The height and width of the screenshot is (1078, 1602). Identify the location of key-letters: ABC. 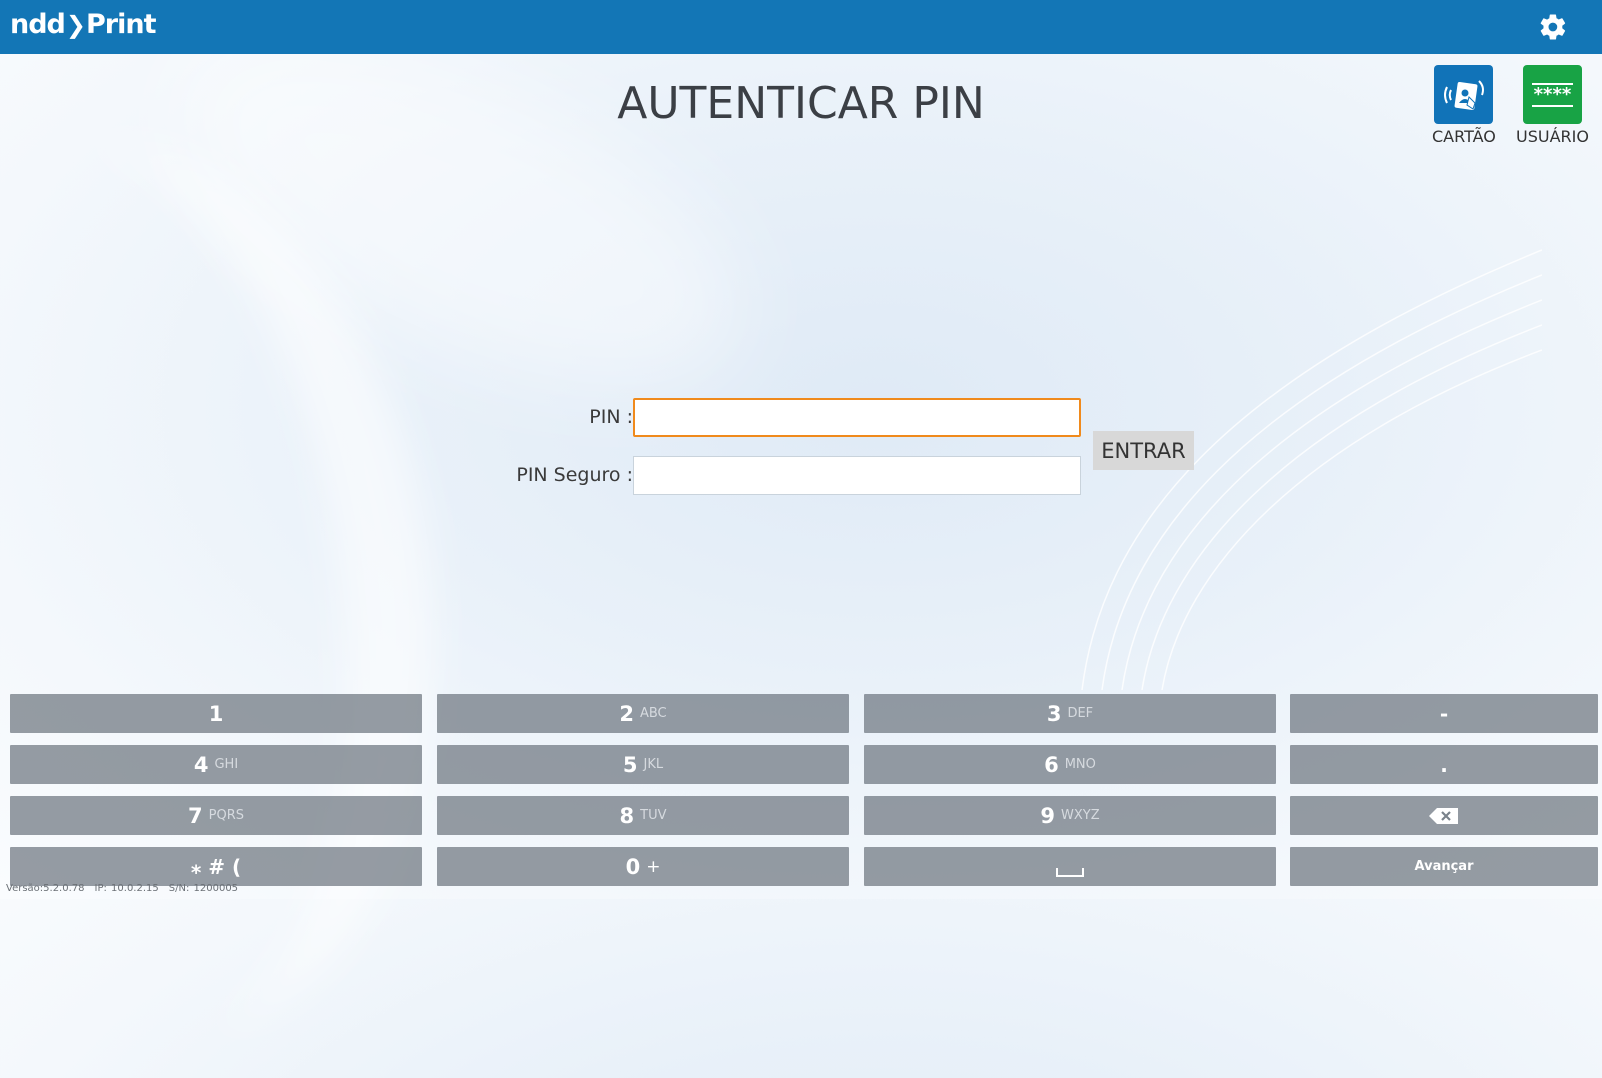
(653, 713).